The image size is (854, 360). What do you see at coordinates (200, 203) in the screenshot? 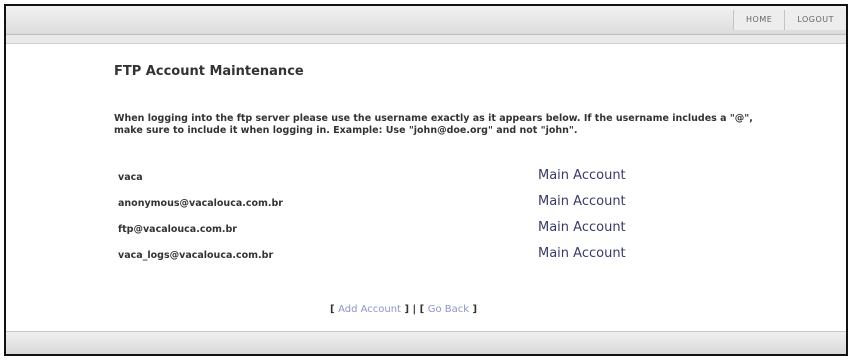
I see `account-username: anonymous@vacalouca.com.br` at bounding box center [200, 203].